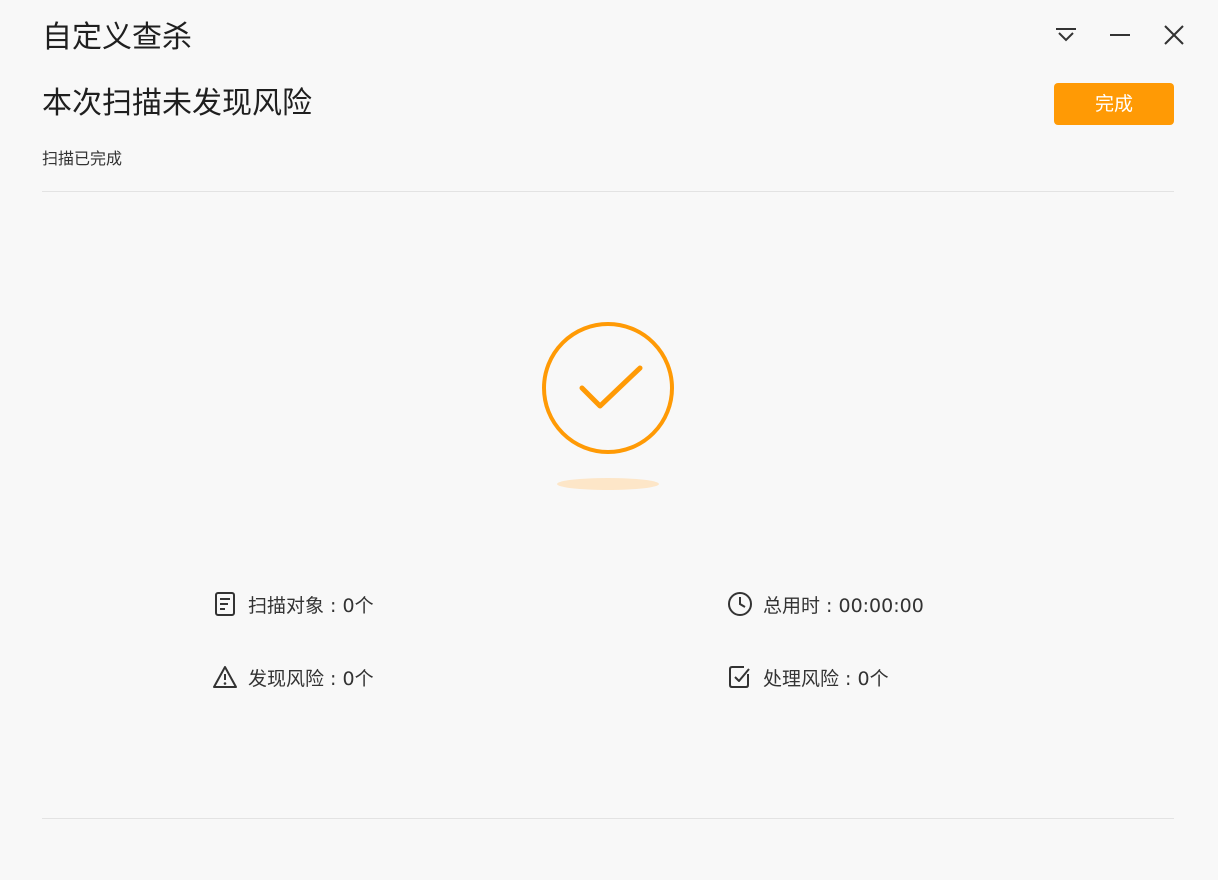 The image size is (1218, 880). Describe the element at coordinates (608, 406) in the screenshot. I see `success-check-icon` at that location.